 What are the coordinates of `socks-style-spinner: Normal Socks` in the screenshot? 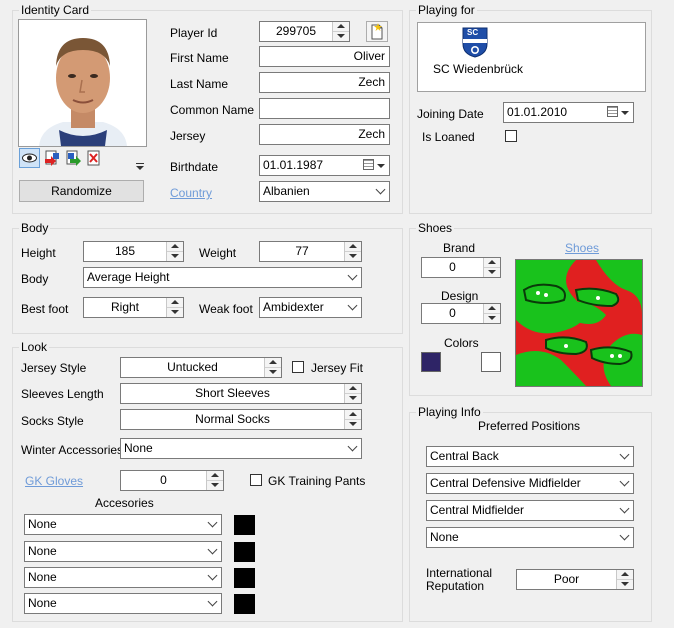 It's located at (241, 419).